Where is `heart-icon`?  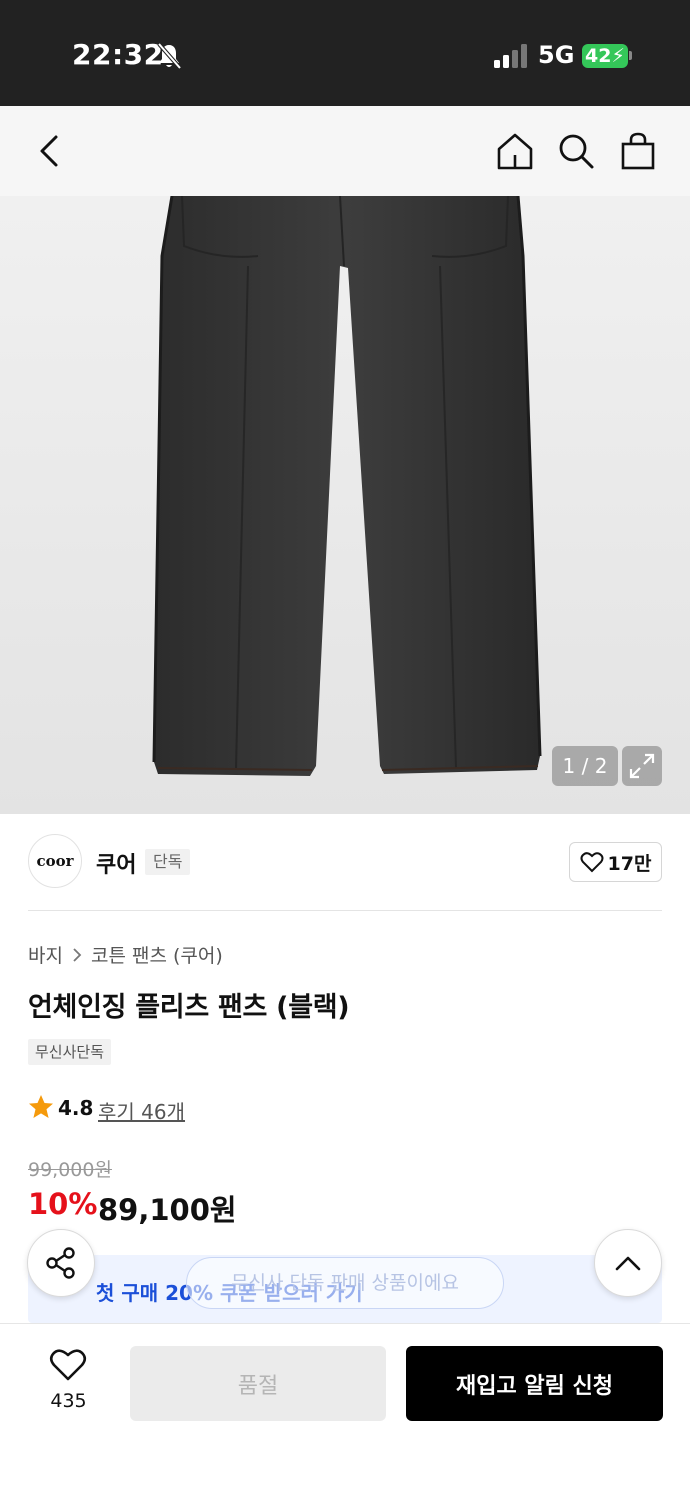 heart-icon is located at coordinates (592, 862).